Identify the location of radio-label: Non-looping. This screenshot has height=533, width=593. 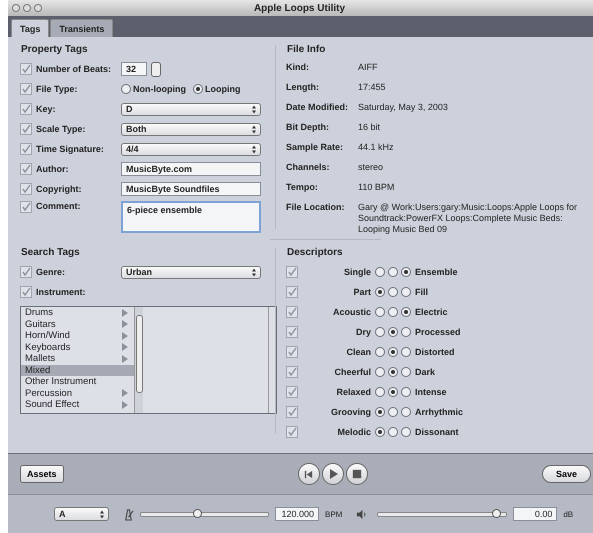
(159, 89).